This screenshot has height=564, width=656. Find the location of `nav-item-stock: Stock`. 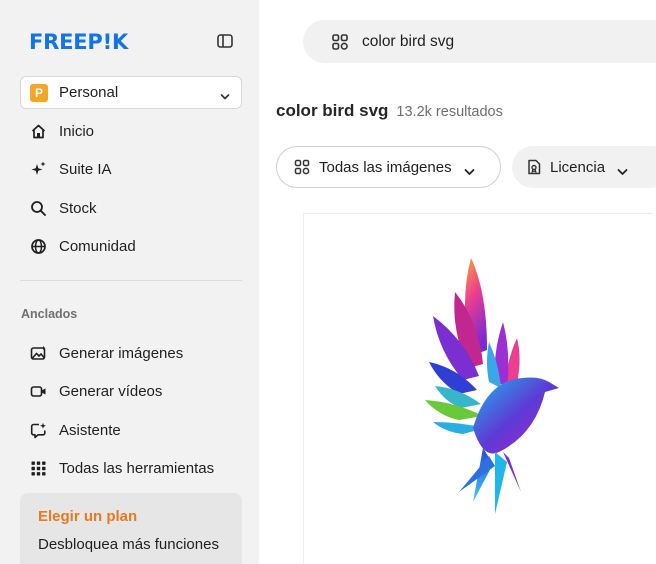

nav-item-stock: Stock is located at coordinates (63, 208).